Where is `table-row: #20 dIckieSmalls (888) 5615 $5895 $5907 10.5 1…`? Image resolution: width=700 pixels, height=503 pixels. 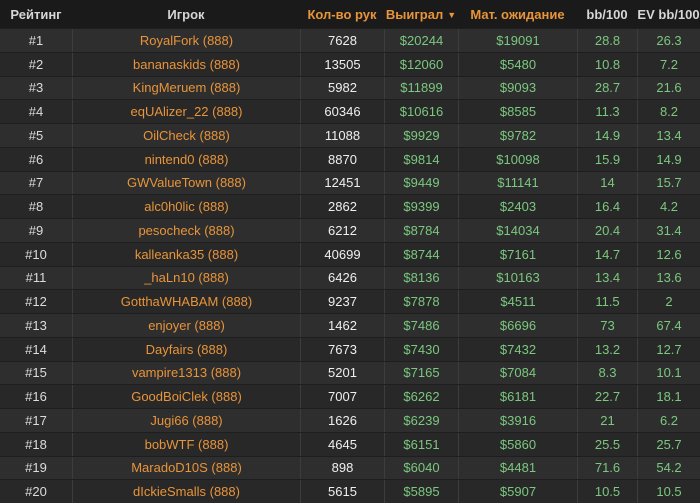
table-row: #20 dIckieSmalls (888) 5615 $5895 $5907 10.5 1… is located at coordinates (350, 491).